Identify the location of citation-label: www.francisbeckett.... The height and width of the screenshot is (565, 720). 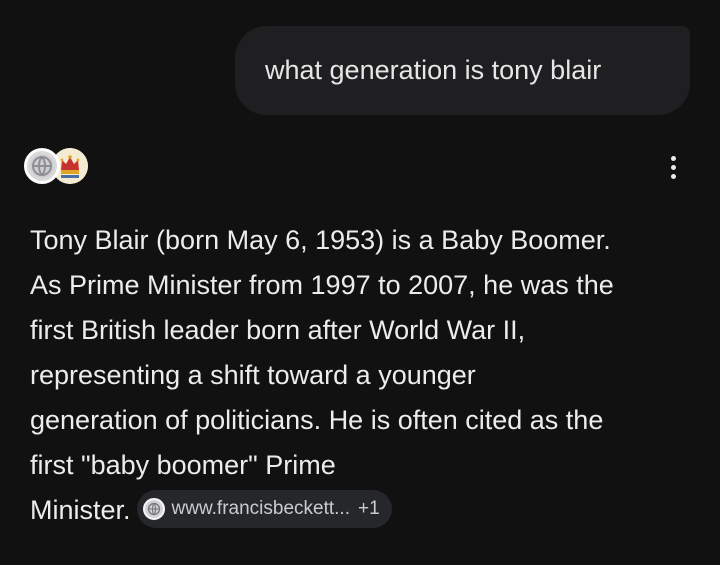
(260, 508).